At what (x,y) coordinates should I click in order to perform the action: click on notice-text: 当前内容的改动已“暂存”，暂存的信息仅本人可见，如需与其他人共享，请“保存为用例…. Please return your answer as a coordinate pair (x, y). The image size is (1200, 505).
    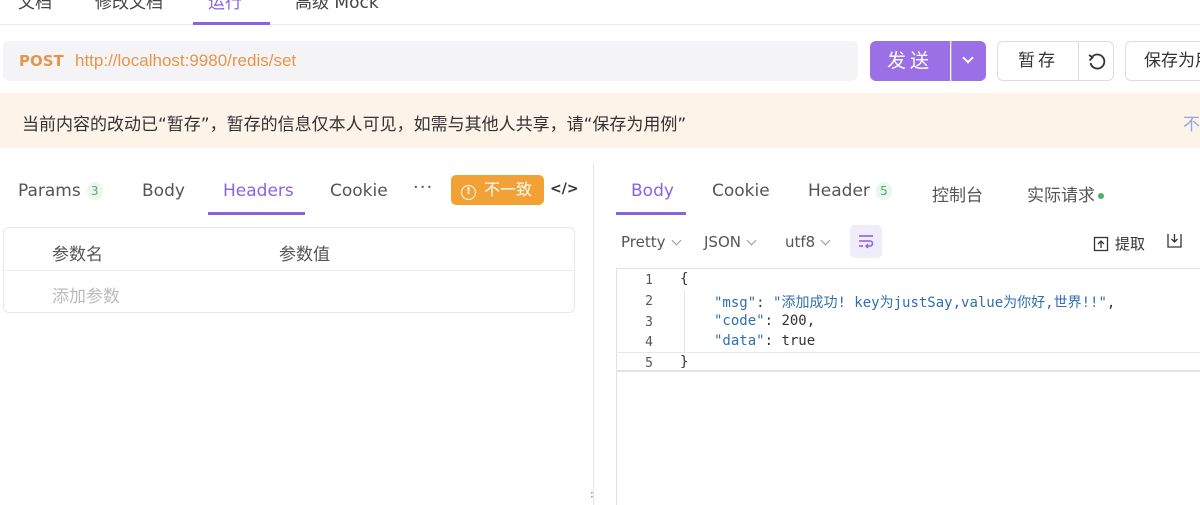
    Looking at the image, I should click on (354, 125).